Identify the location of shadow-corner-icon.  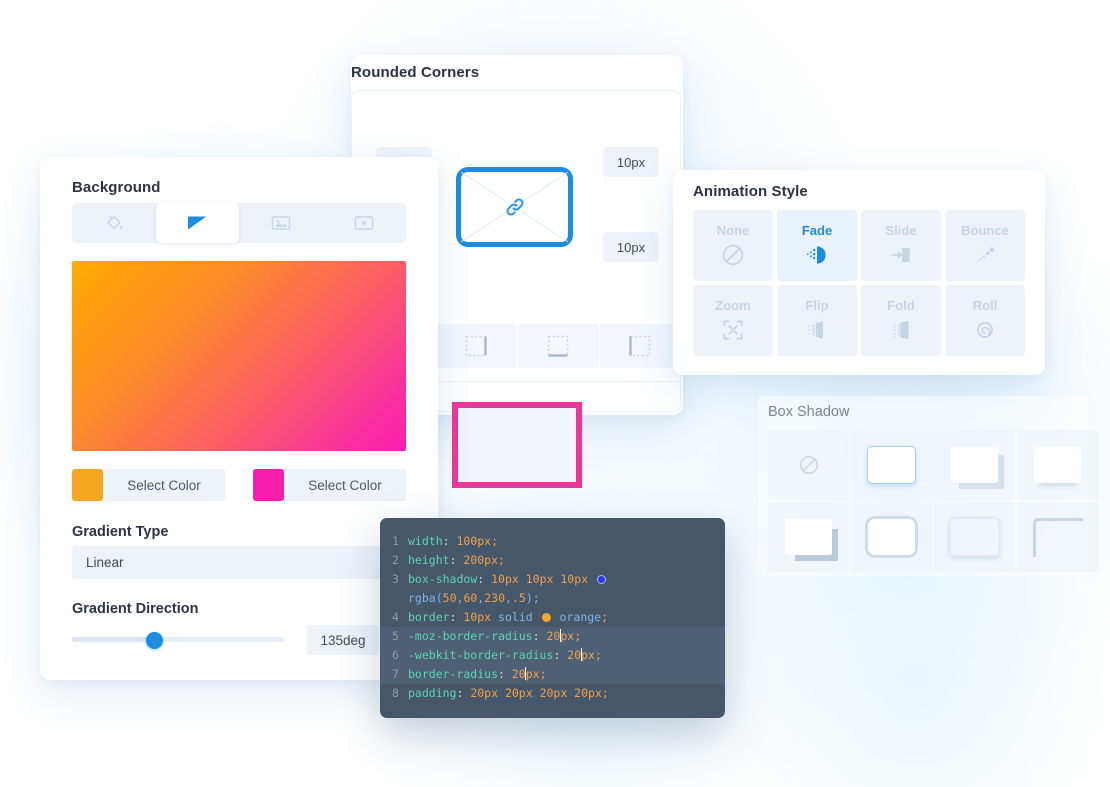
(1057, 537).